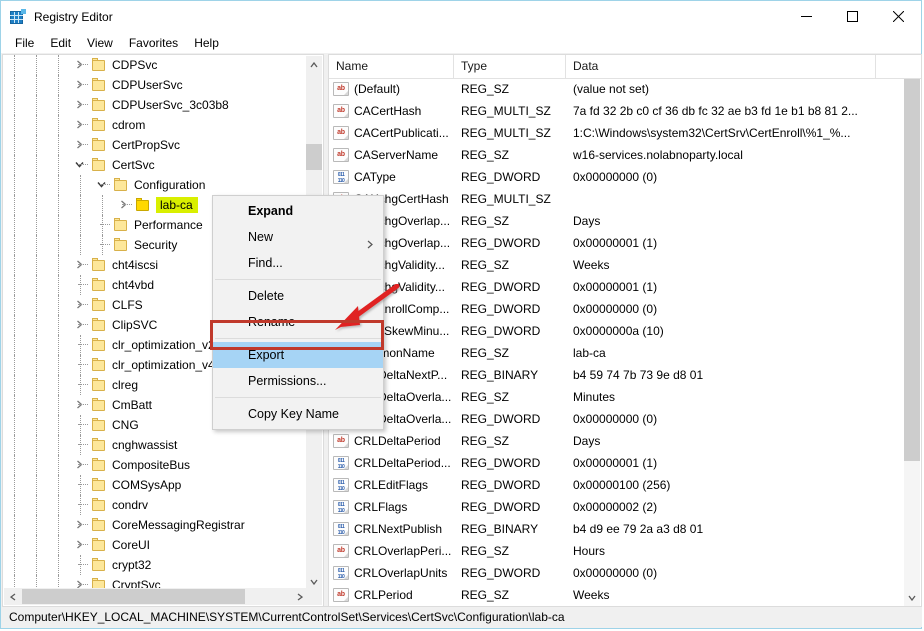 The height and width of the screenshot is (631, 924). I want to click on tree-item-cdpusersvc-3c03b8: CDPUserSvc_3c03b8, so click(155, 105).